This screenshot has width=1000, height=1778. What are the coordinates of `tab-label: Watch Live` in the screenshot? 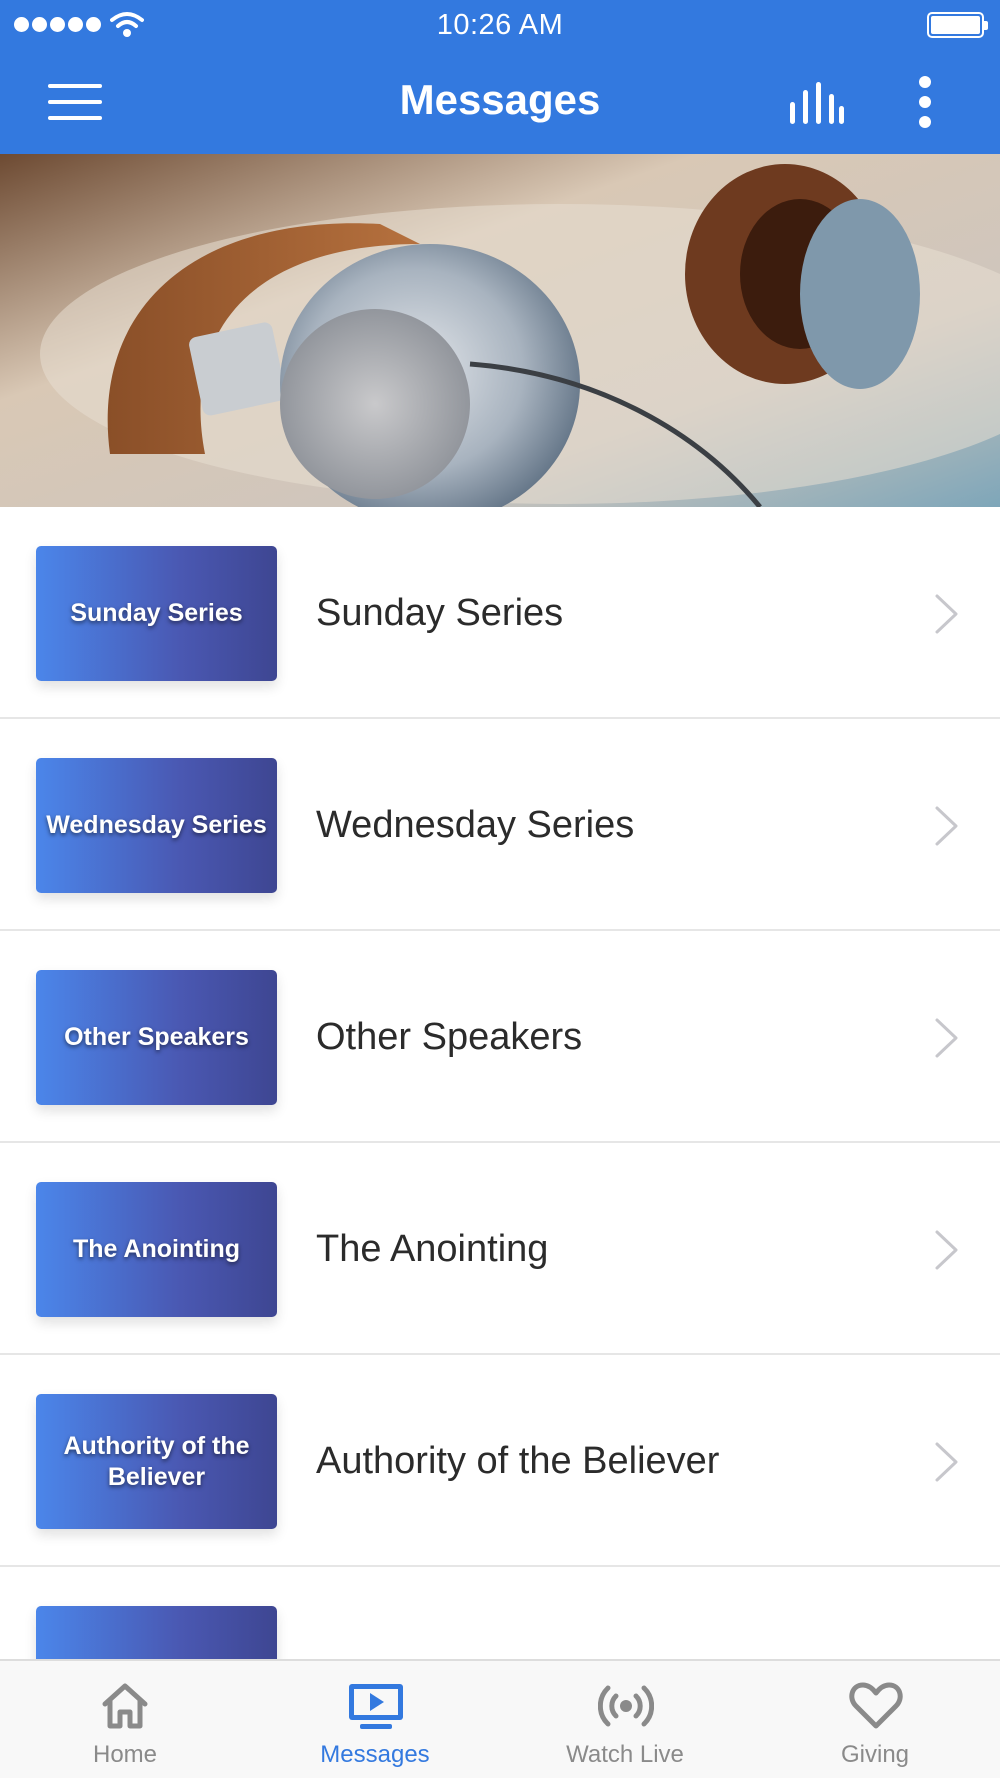 It's located at (625, 1754).